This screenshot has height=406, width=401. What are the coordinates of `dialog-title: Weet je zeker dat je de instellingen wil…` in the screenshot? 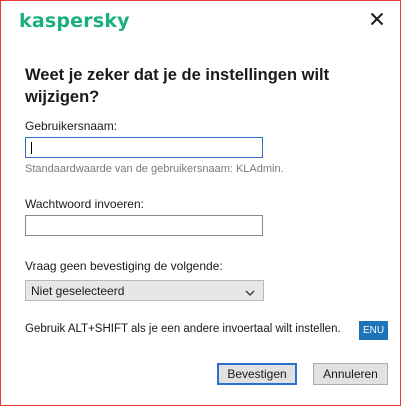 It's located at (177, 86).